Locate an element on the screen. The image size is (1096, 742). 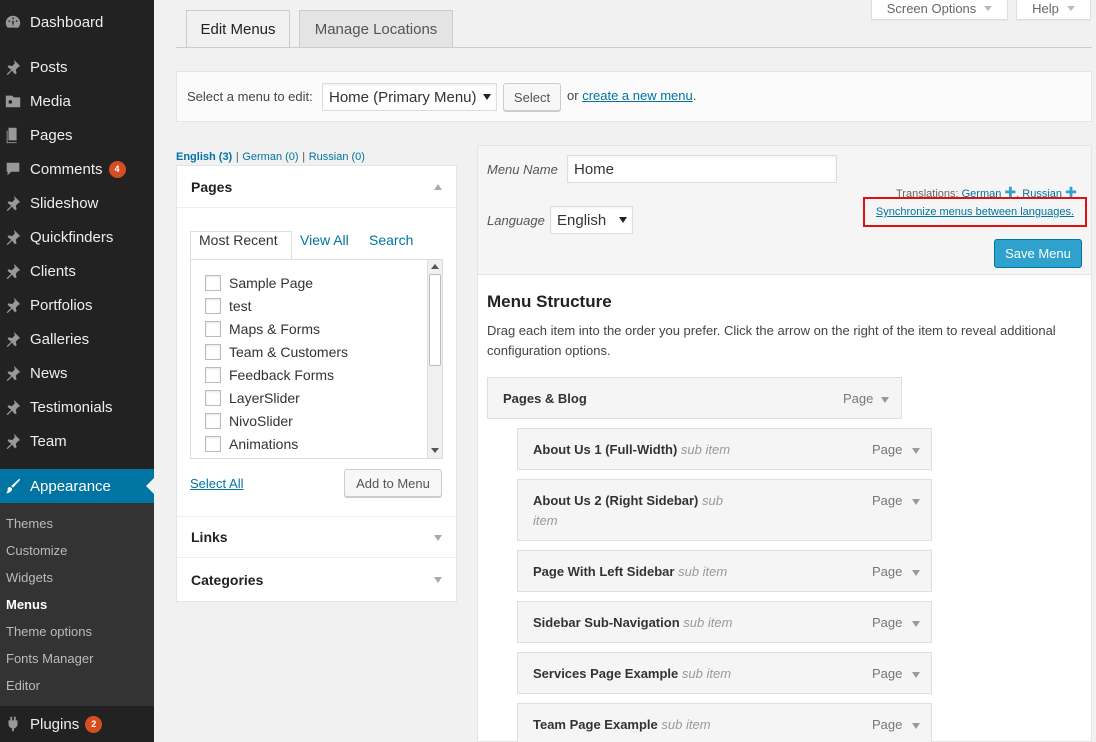
select-all-link: Select All is located at coordinates (216, 483).